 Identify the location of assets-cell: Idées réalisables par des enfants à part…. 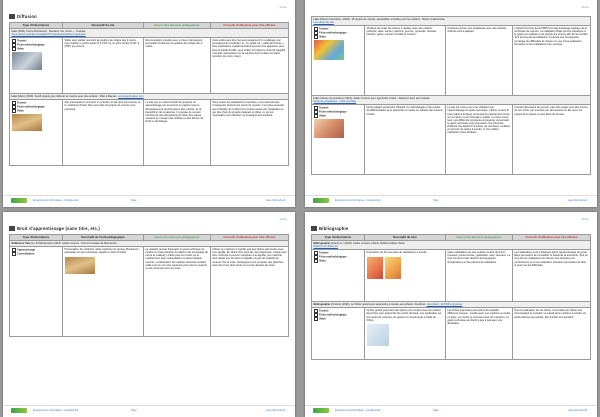
(478, 276).